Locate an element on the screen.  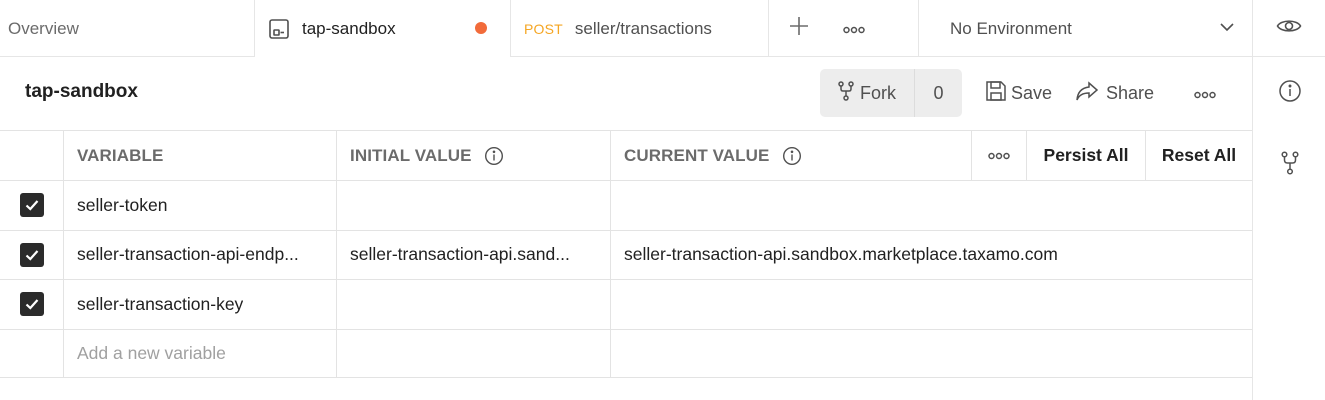
environment-selector: No Environment is located at coordinates (1086, 28).